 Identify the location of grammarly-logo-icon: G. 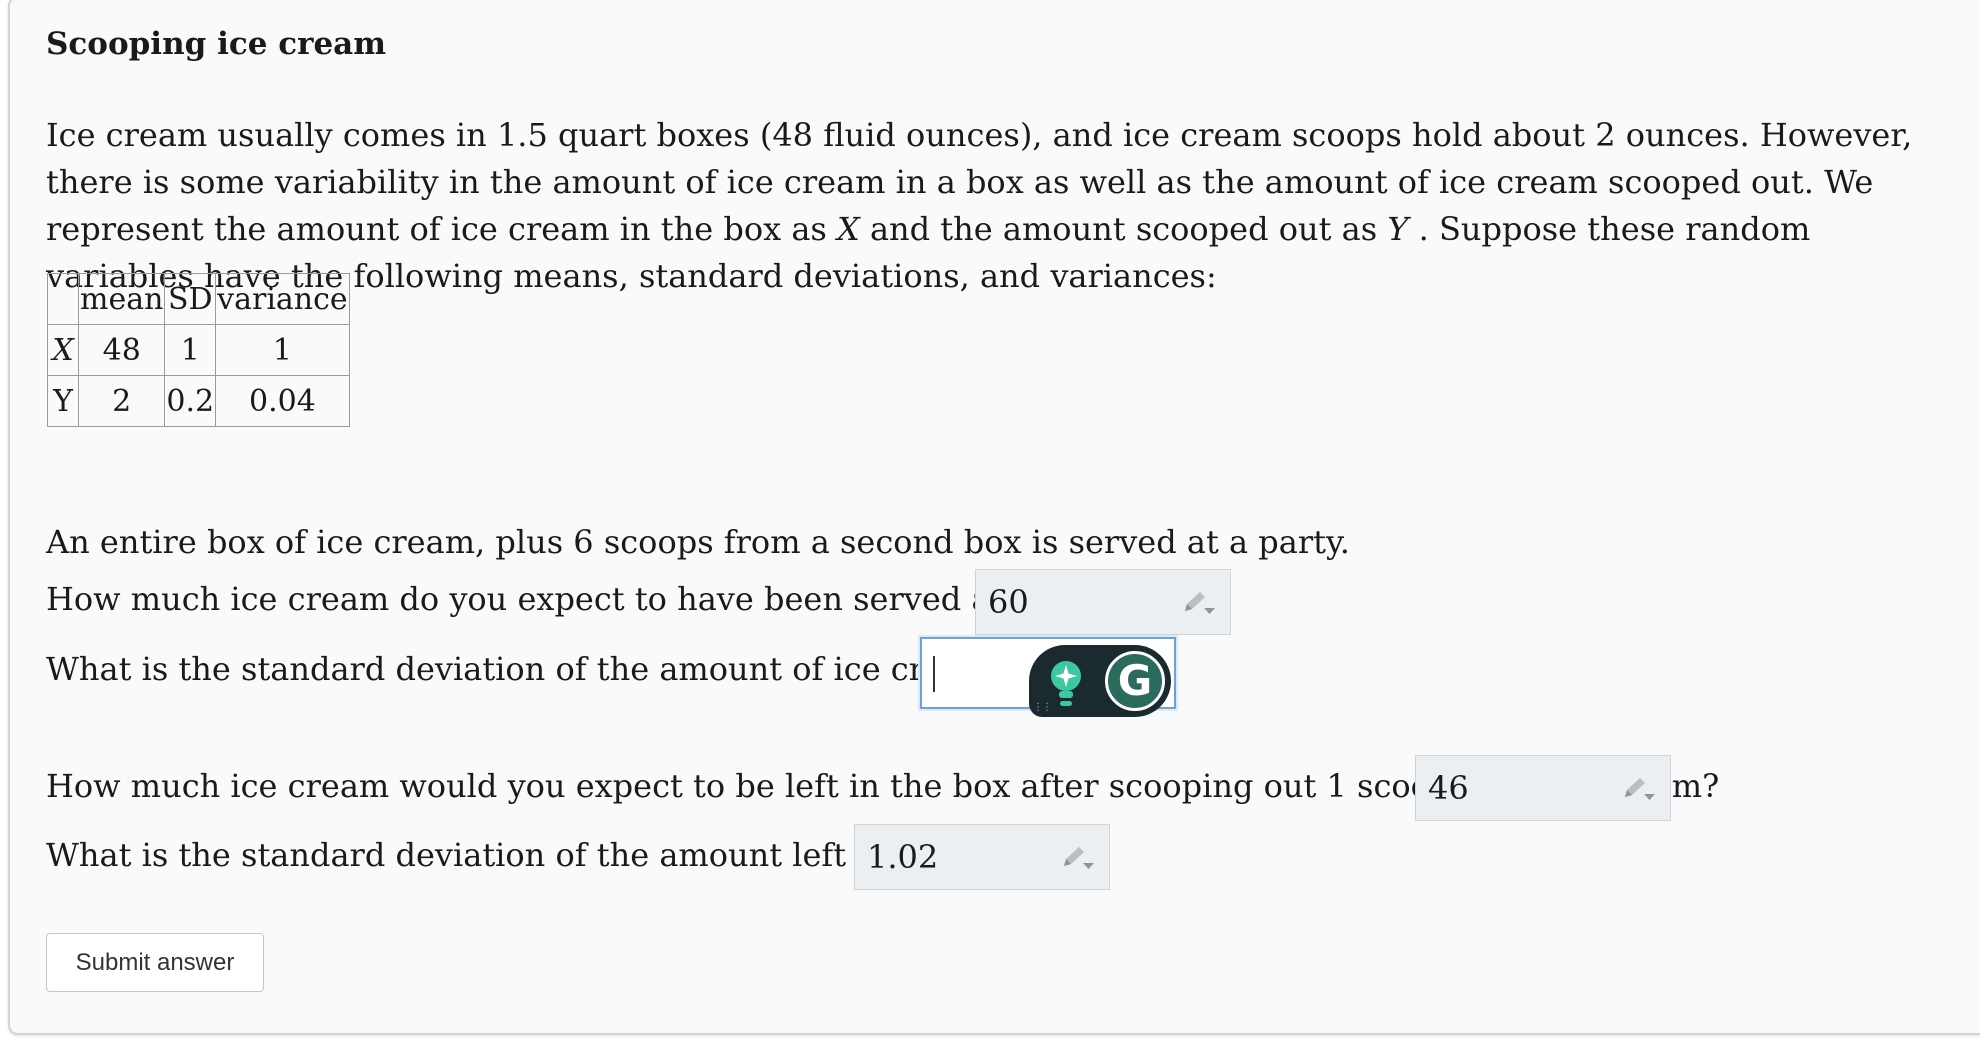
(1135, 681).